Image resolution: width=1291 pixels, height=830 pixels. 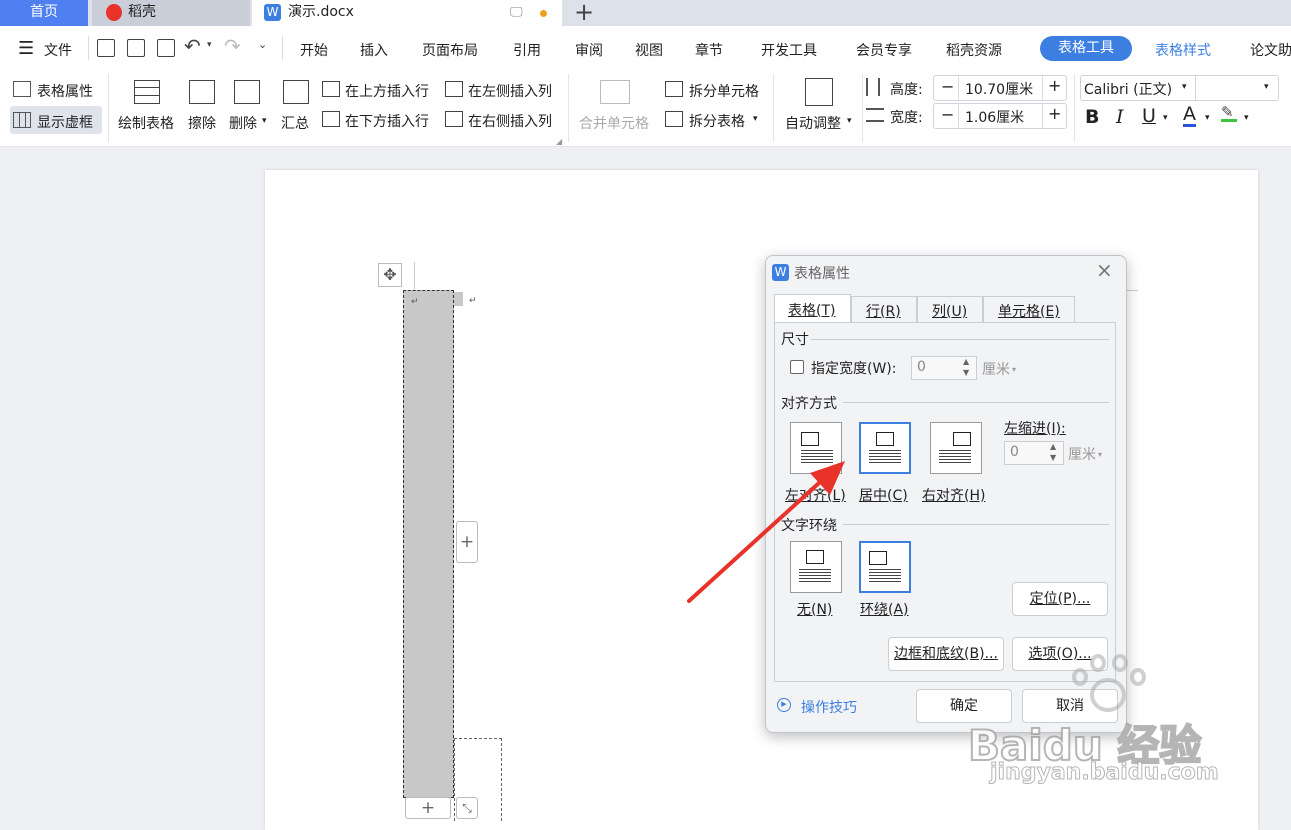 I want to click on underline-button: U, so click(x=1149, y=116).